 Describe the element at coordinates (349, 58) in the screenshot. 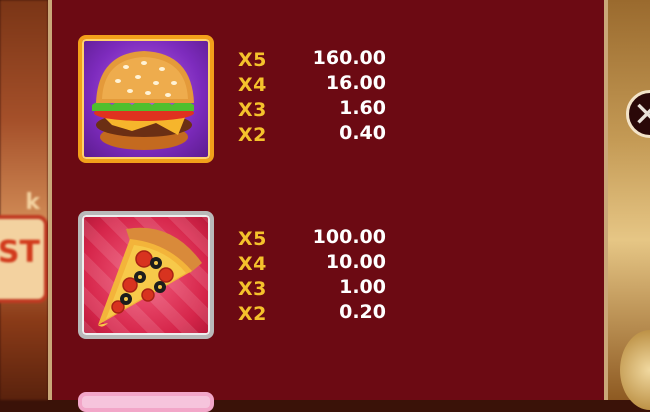

I see `payout-value: 160.00` at that location.